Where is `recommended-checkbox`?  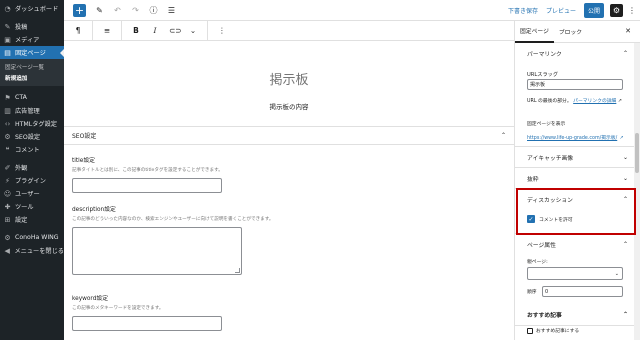 recommended-checkbox is located at coordinates (530, 330).